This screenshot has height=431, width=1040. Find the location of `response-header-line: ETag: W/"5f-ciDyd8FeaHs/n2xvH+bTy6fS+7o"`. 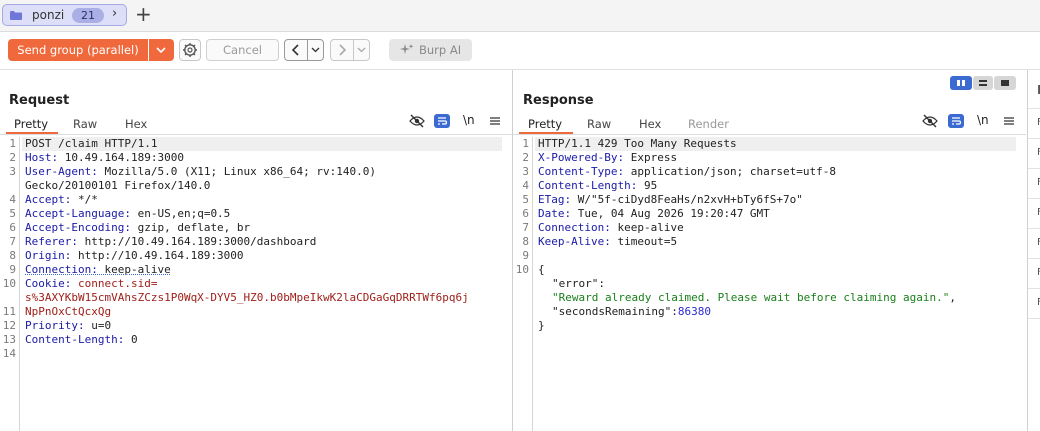

response-header-line: ETag: W/"5f-ciDyd8FeaHs/n2xvH+bTy6fS+7o" is located at coordinates (670, 199).